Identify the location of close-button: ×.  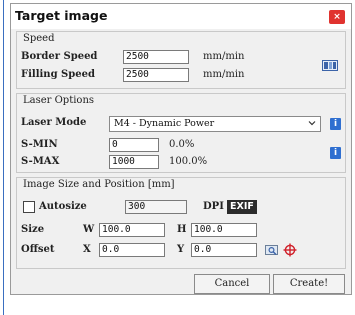
(337, 17).